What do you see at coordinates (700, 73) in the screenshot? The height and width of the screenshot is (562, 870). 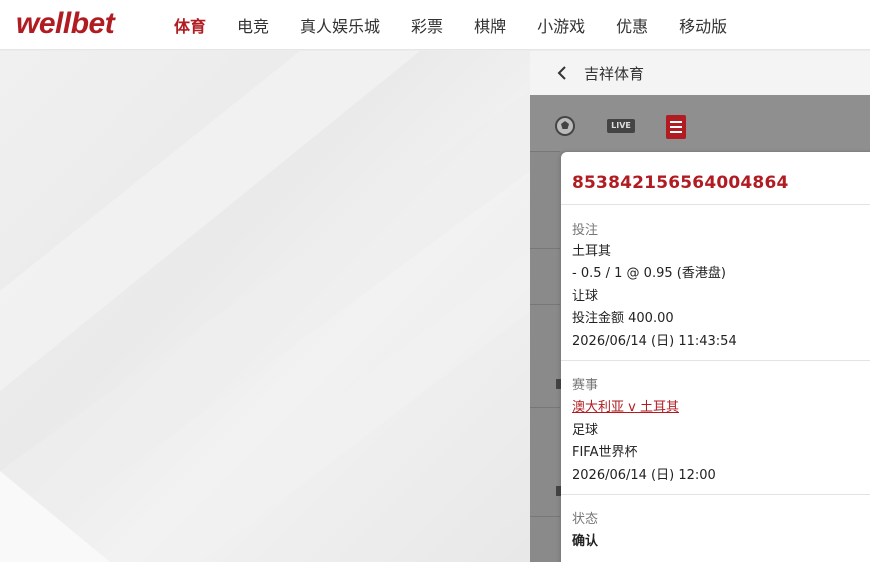 I see `panel-header: 吉祥体育` at bounding box center [700, 73].